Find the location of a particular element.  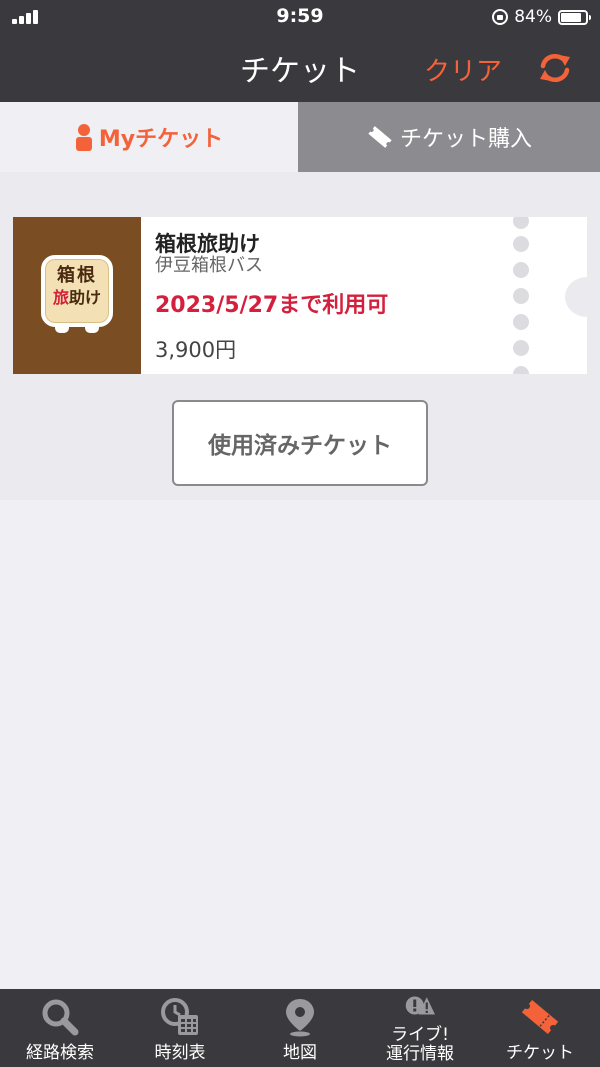

tabbar-label: 地図 is located at coordinates (300, 1053).